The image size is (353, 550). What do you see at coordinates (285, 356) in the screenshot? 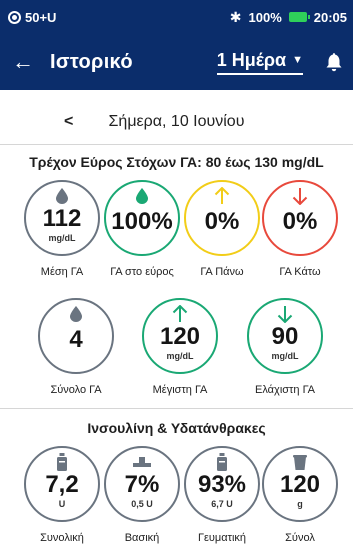
I see `min-bg-unit: mg/dL` at bounding box center [285, 356].